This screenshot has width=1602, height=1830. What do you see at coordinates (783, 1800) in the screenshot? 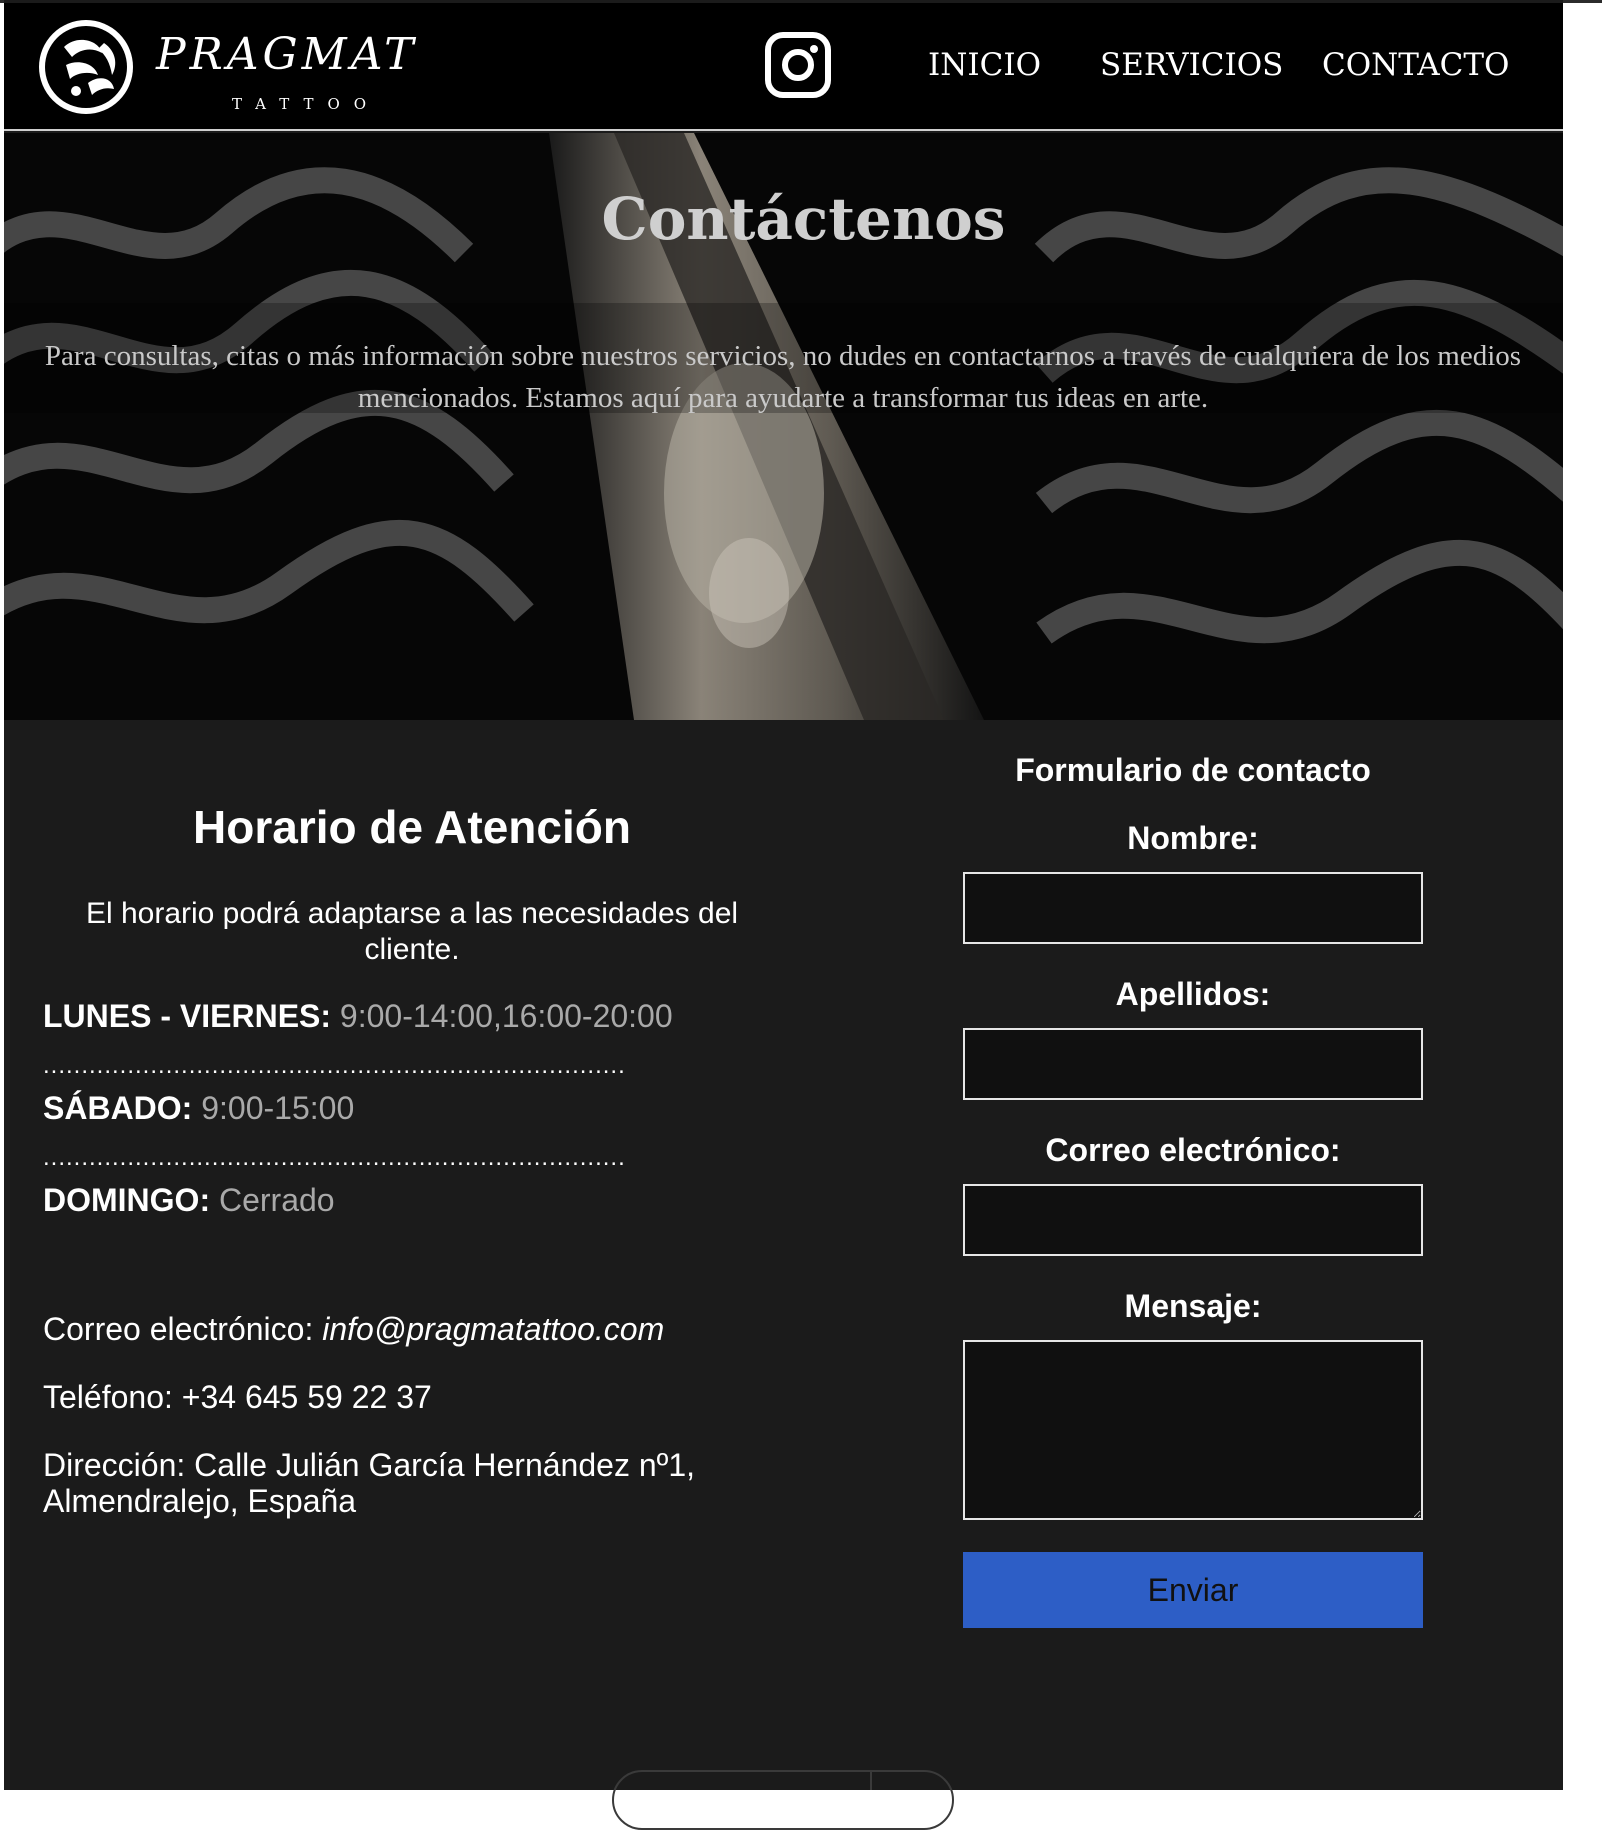
I see `bottom-pill-control` at bounding box center [783, 1800].